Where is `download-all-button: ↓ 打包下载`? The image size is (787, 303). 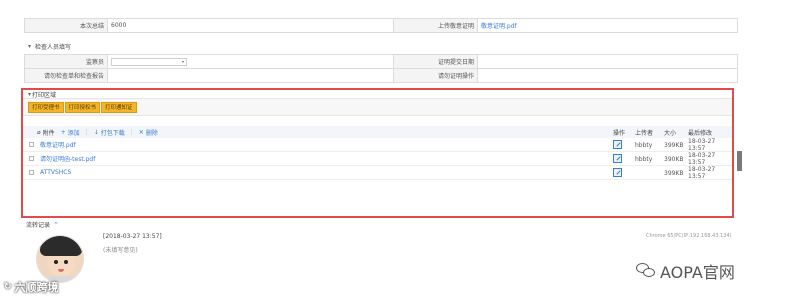
download-all-button: ↓ 打包下载 is located at coordinates (109, 132).